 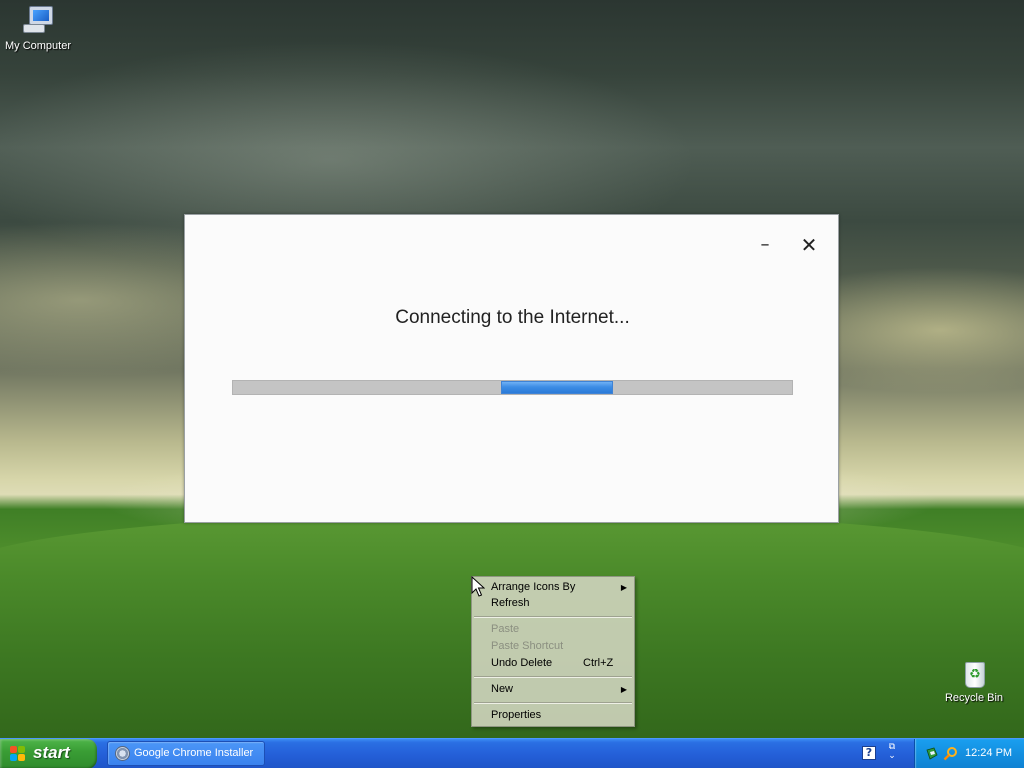 I want to click on network-icon, so click(x=932, y=754).